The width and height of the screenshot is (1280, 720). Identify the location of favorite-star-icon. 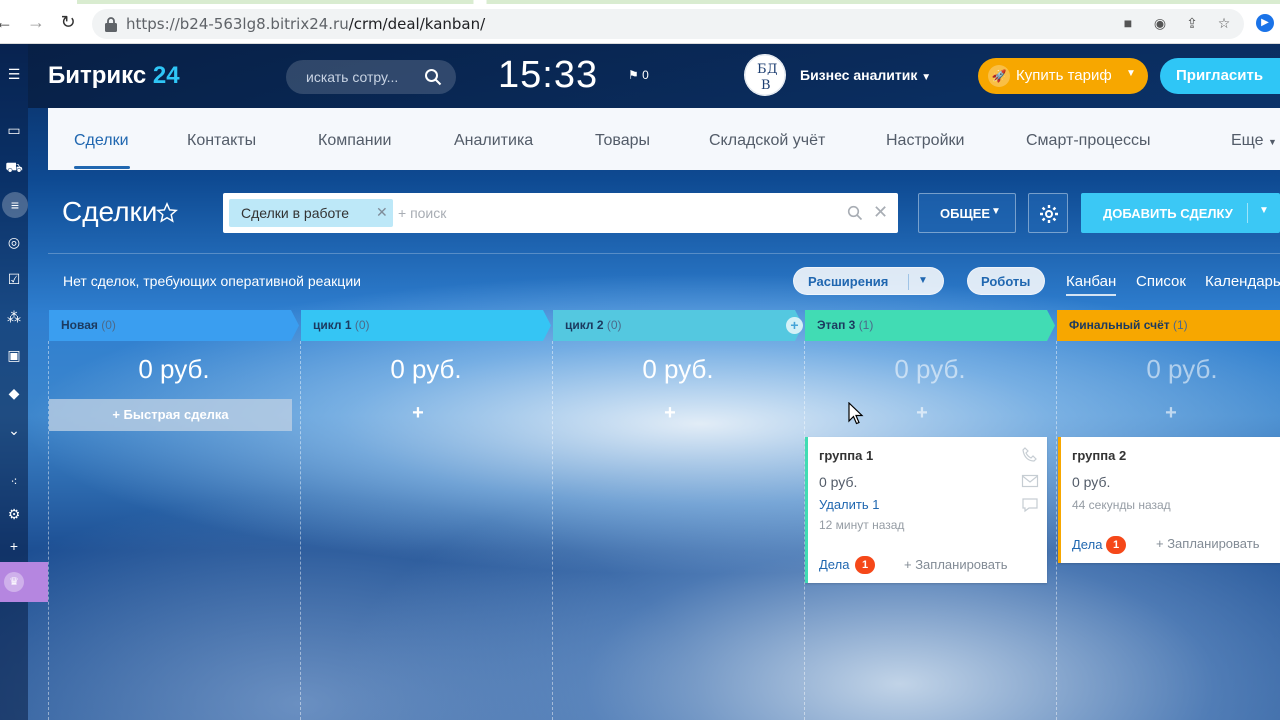
(167, 213).